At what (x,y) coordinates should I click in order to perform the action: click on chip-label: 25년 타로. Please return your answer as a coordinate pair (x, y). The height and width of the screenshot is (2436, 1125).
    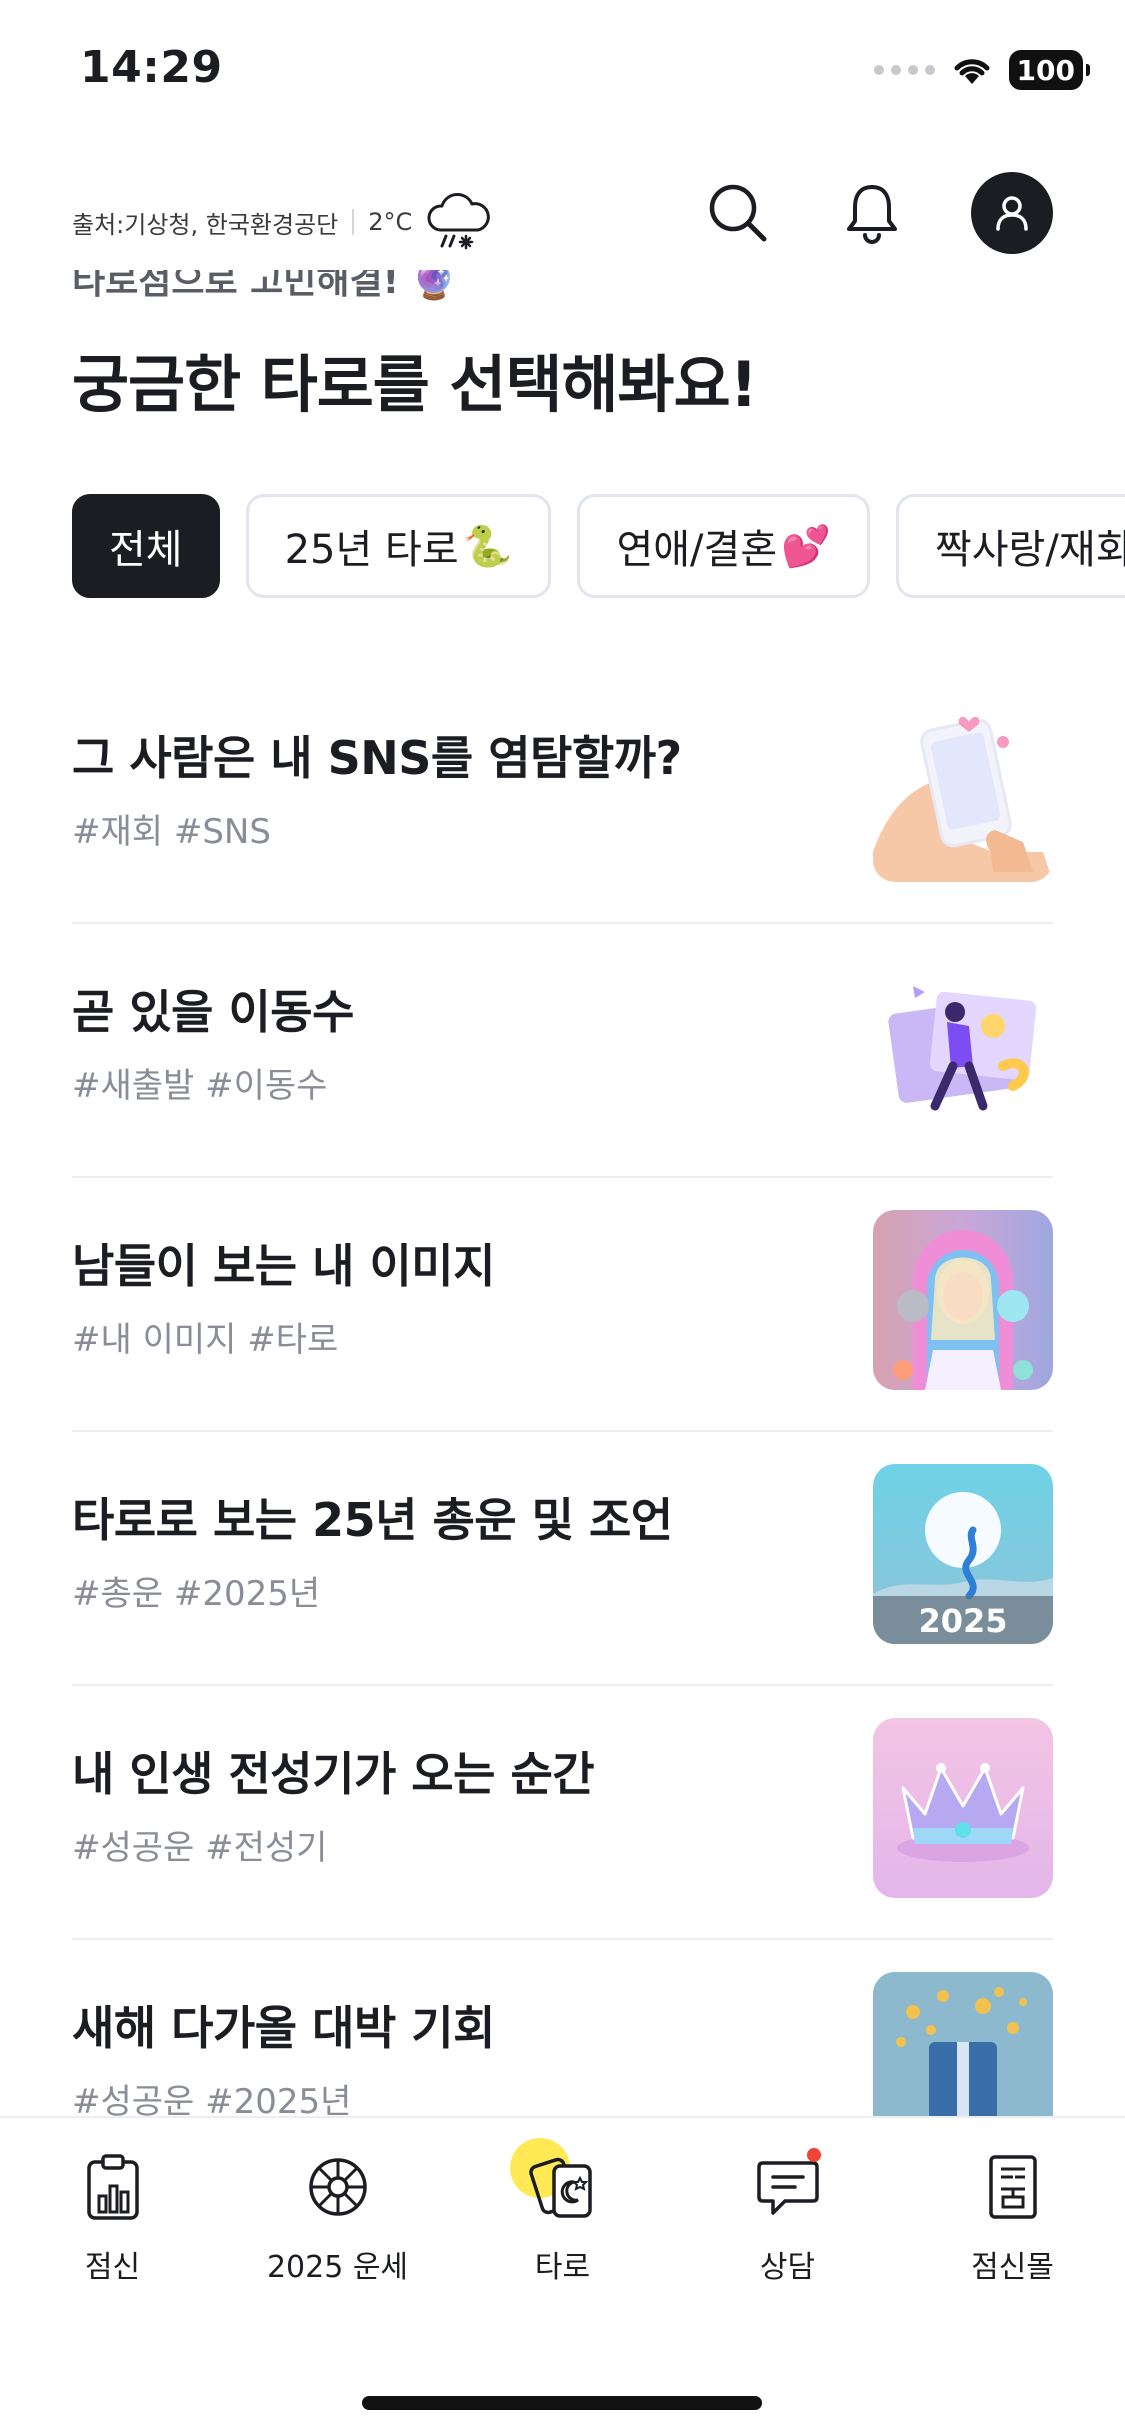
    Looking at the image, I should click on (371, 550).